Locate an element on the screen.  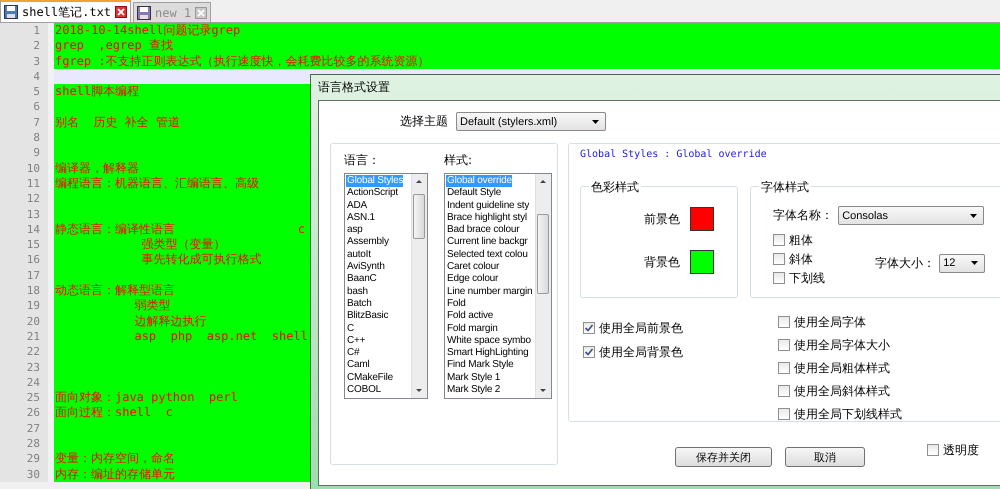
swatch-label: 背景色 is located at coordinates (662, 262).